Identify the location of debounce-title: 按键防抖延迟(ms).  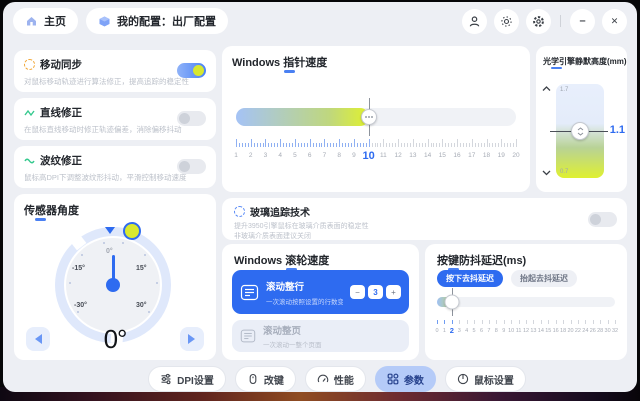
(481, 261).